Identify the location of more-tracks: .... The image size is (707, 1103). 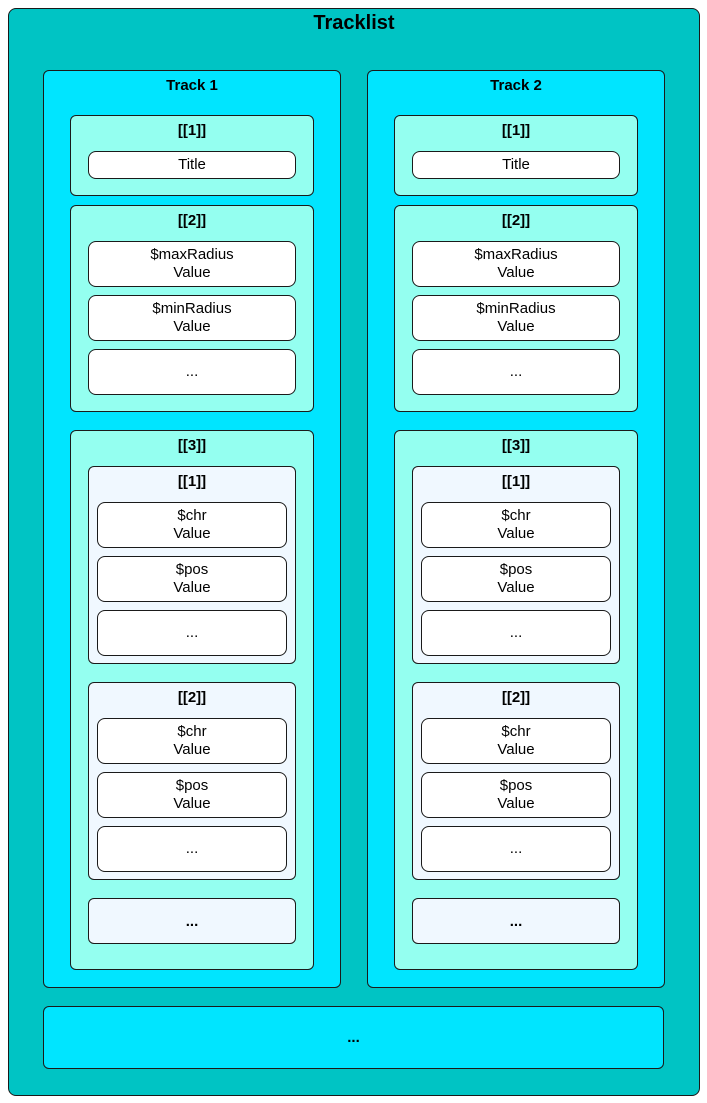
(353, 1037).